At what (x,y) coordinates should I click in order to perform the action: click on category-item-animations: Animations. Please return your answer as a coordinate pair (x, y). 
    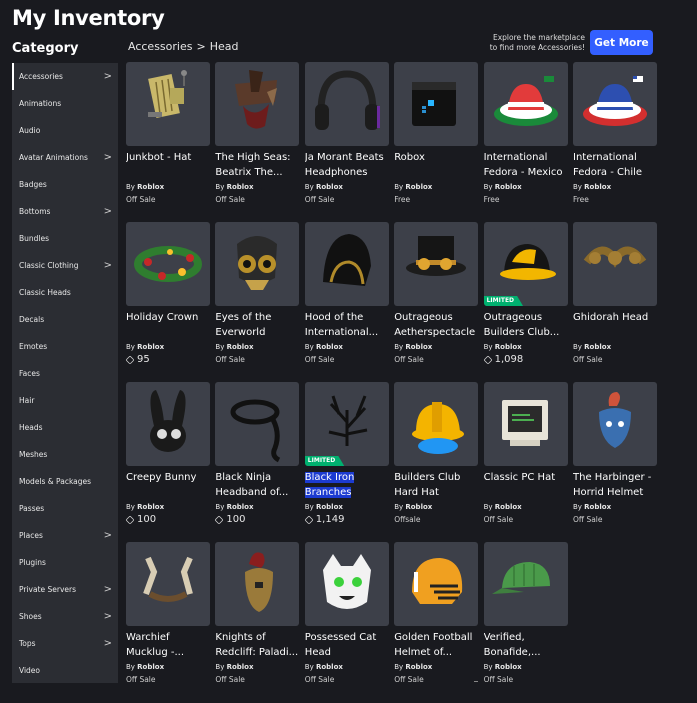
    Looking at the image, I should click on (65, 103).